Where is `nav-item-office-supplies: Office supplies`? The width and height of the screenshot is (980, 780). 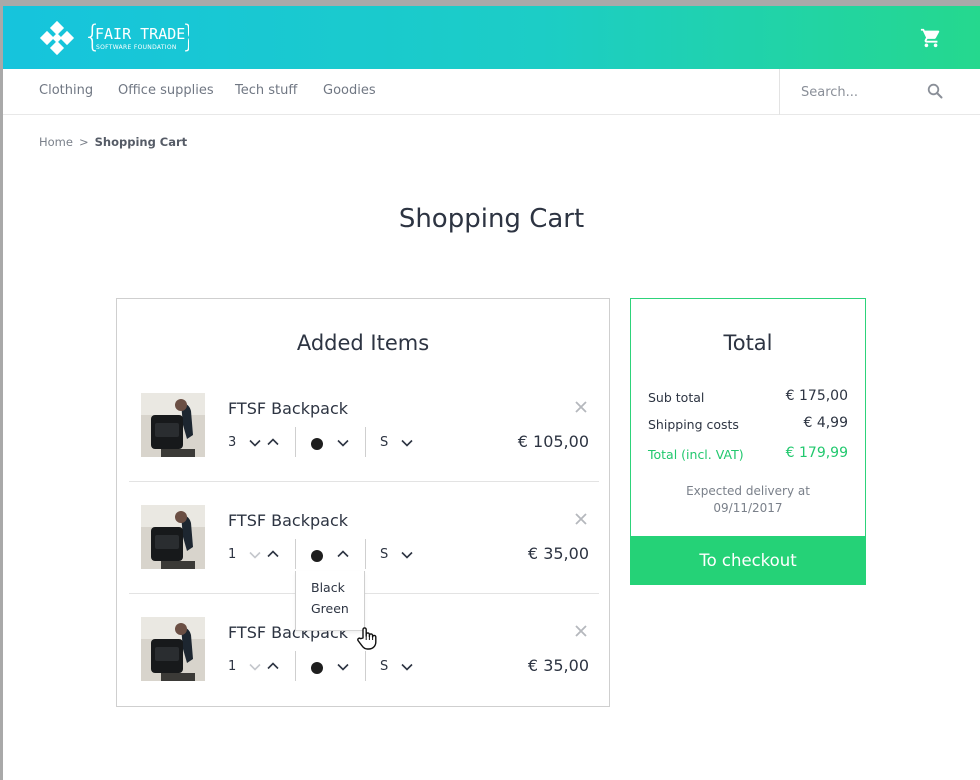 nav-item-office-supplies: Office supplies is located at coordinates (166, 90).